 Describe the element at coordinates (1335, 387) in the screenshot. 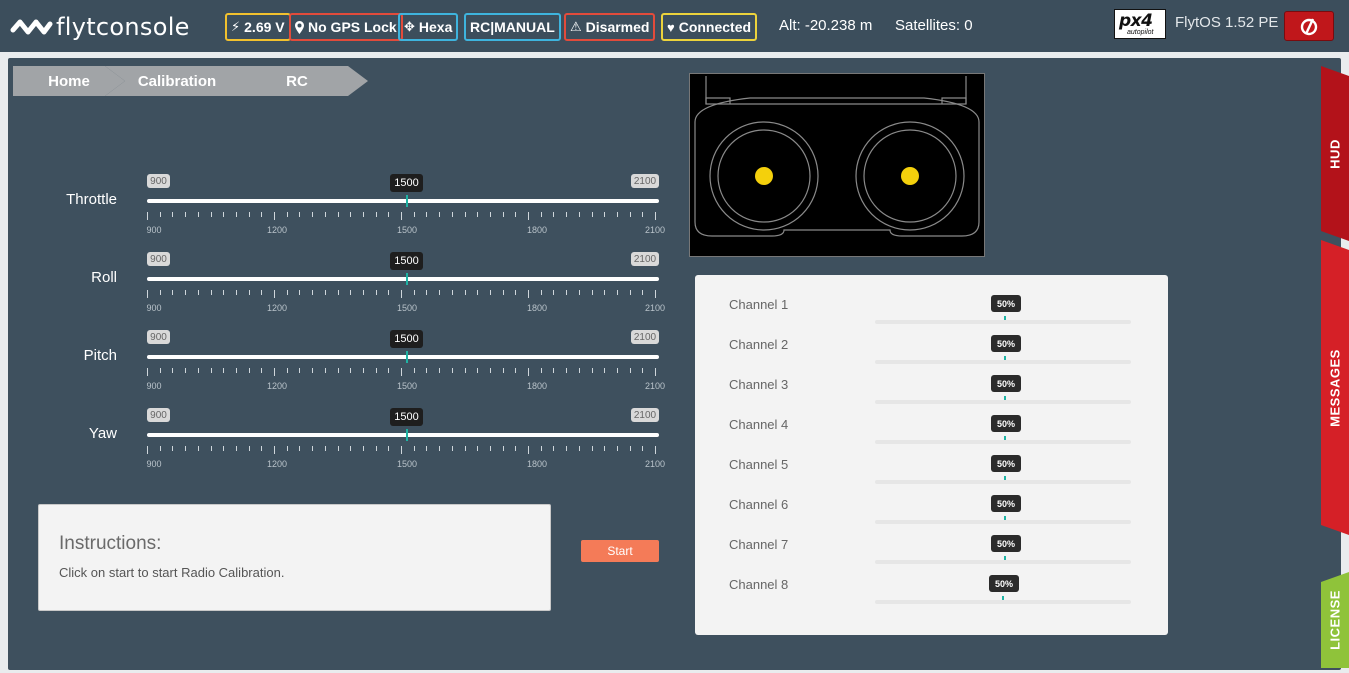

I see `tab-messages: MESSAGES` at that location.